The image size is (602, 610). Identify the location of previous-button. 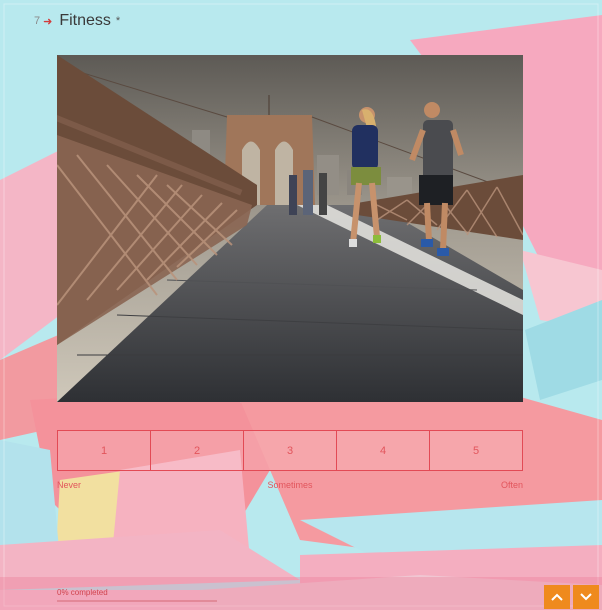
(557, 597).